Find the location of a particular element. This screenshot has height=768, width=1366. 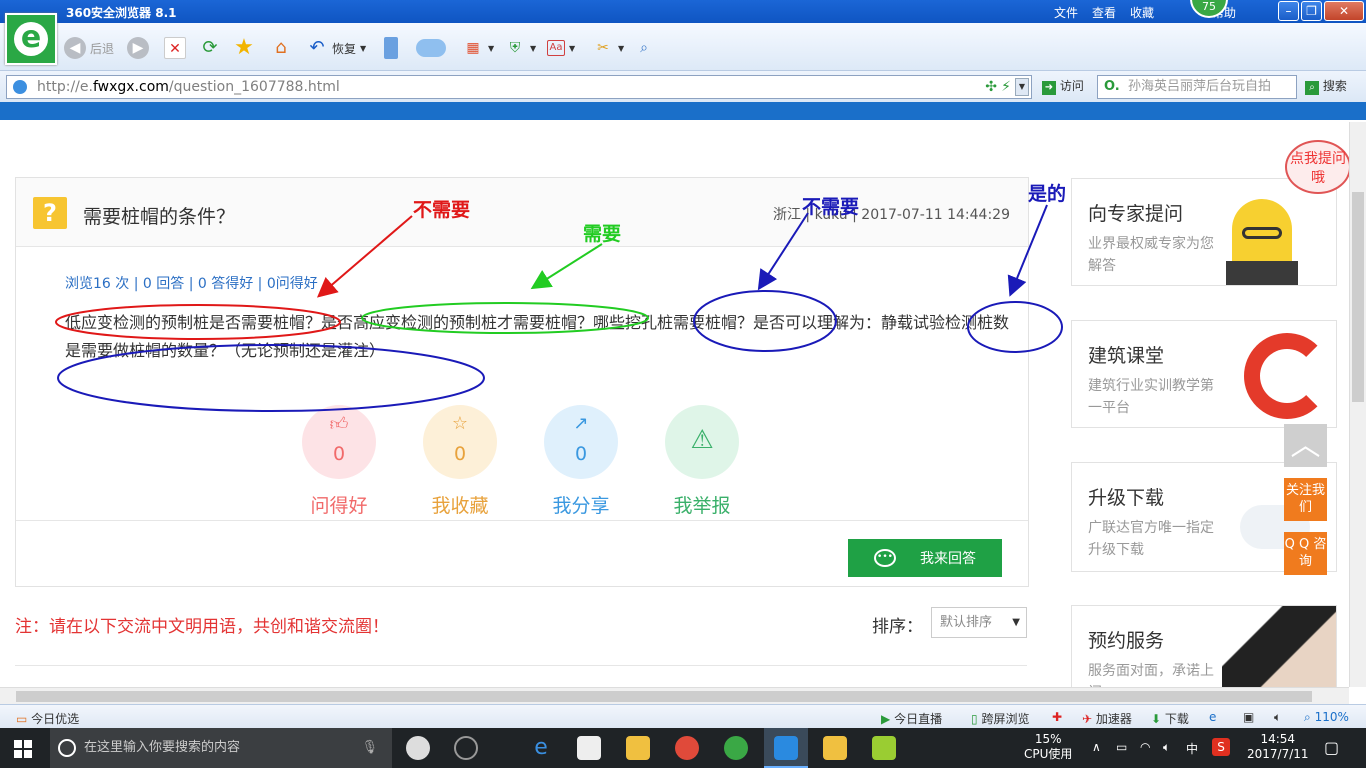

battery-icon: ▭ is located at coordinates (1121, 747).